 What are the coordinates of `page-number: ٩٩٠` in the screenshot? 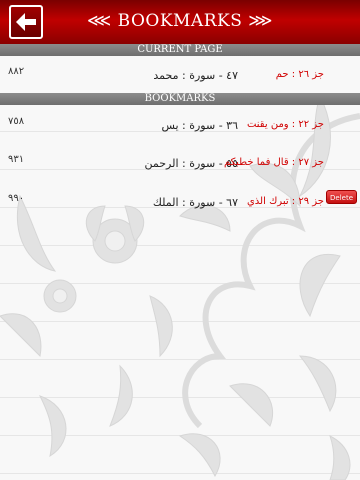 It's located at (16, 198).